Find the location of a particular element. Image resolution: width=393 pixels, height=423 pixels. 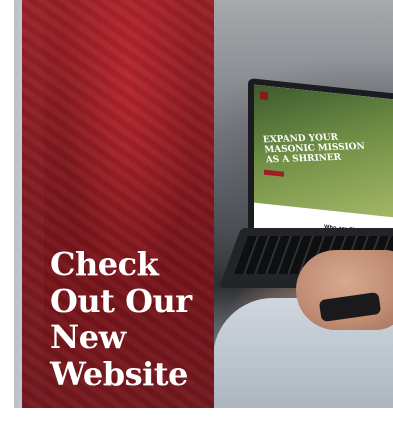

website-hero-headline: Expand your Masonic mission as a Shriner is located at coordinates (314, 149).